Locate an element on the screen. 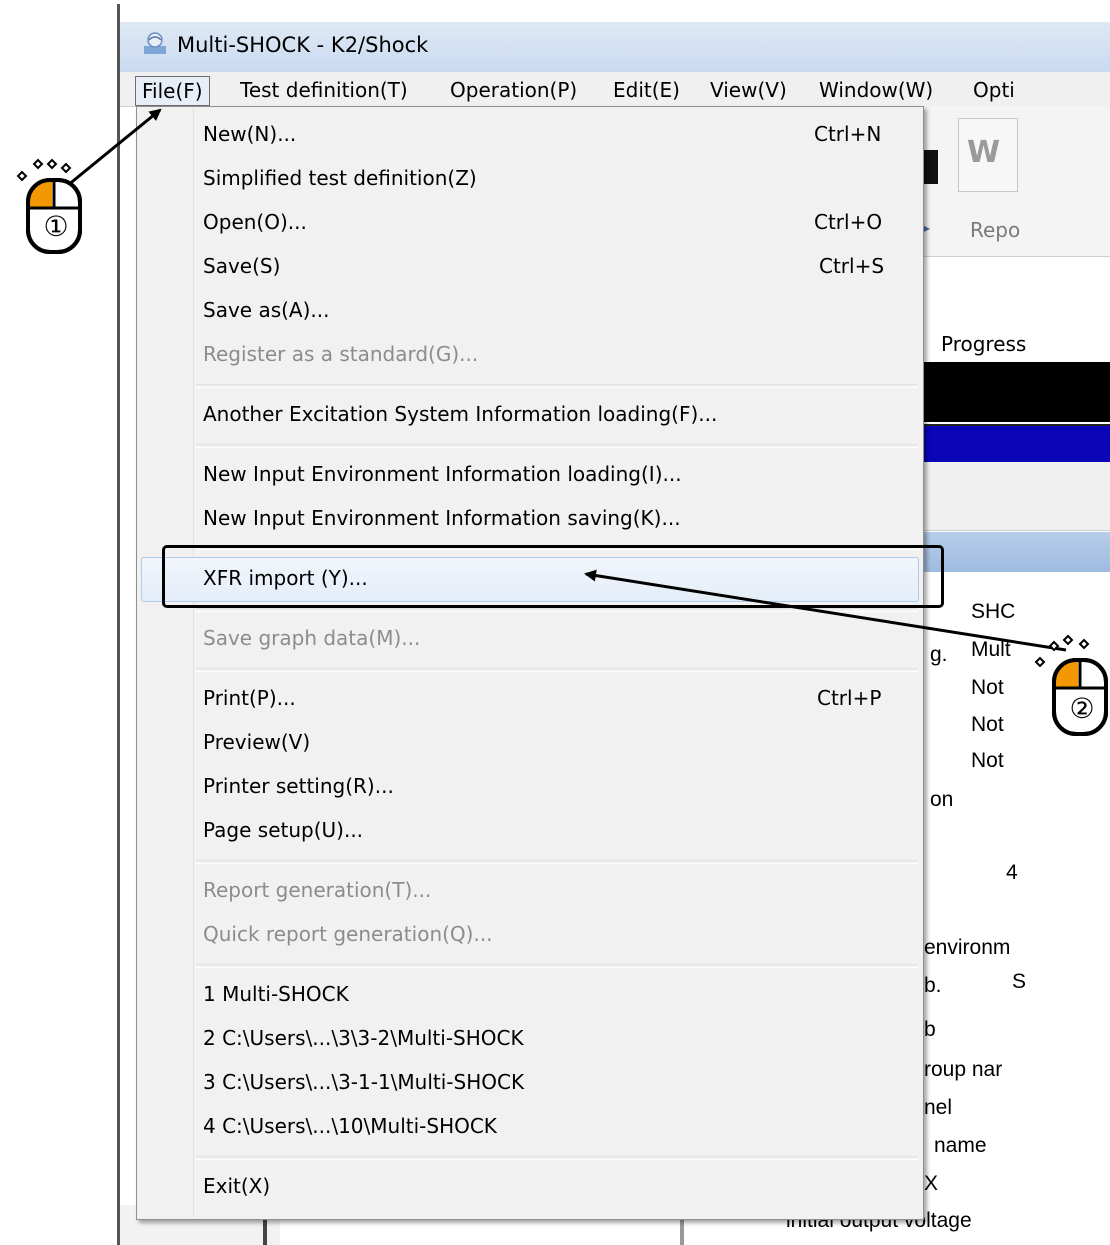 The width and height of the screenshot is (1110, 1245). menu-item-recent-4: 4 C:\Users\...\10\Multi-SHOCK is located at coordinates (350, 1126).